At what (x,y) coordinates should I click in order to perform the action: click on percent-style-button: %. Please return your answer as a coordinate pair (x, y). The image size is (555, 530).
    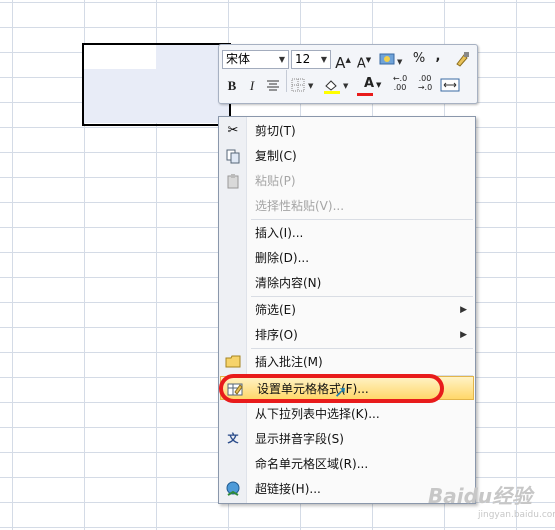
    Looking at the image, I should click on (419, 59).